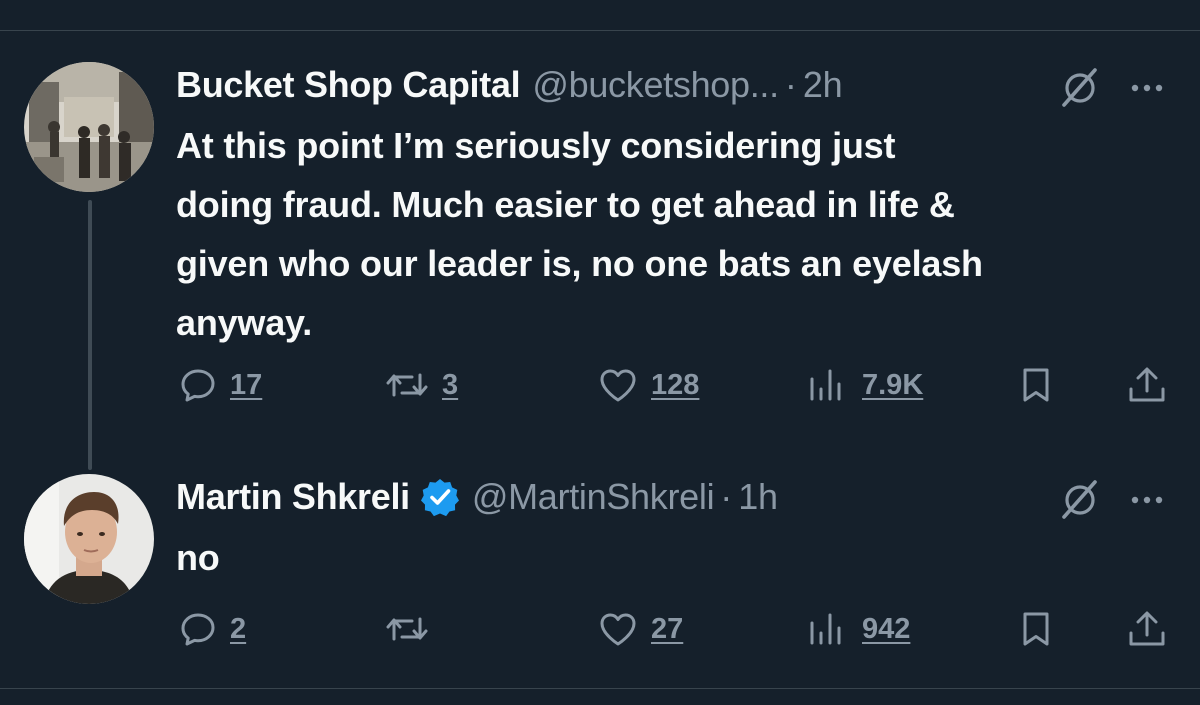  Describe the element at coordinates (676, 557) in the screenshot. I see `tweet-text: no` at that location.